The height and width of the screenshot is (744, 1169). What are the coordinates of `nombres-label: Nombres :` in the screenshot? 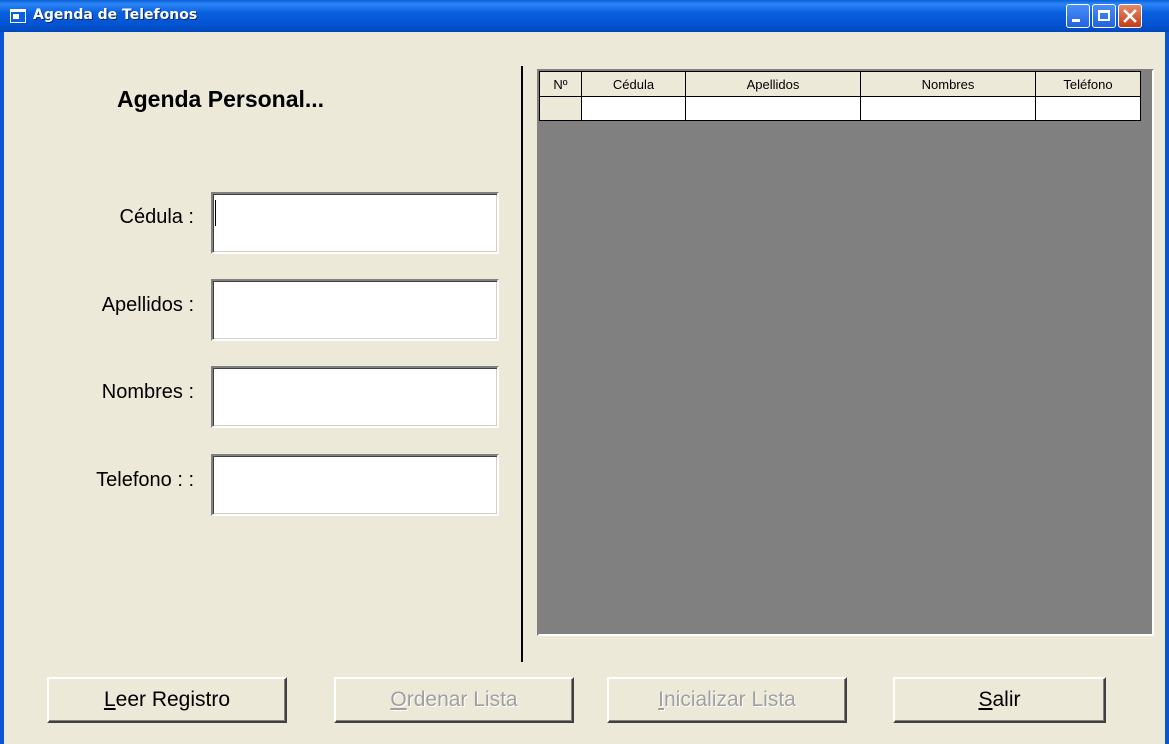 It's located at (147, 392).